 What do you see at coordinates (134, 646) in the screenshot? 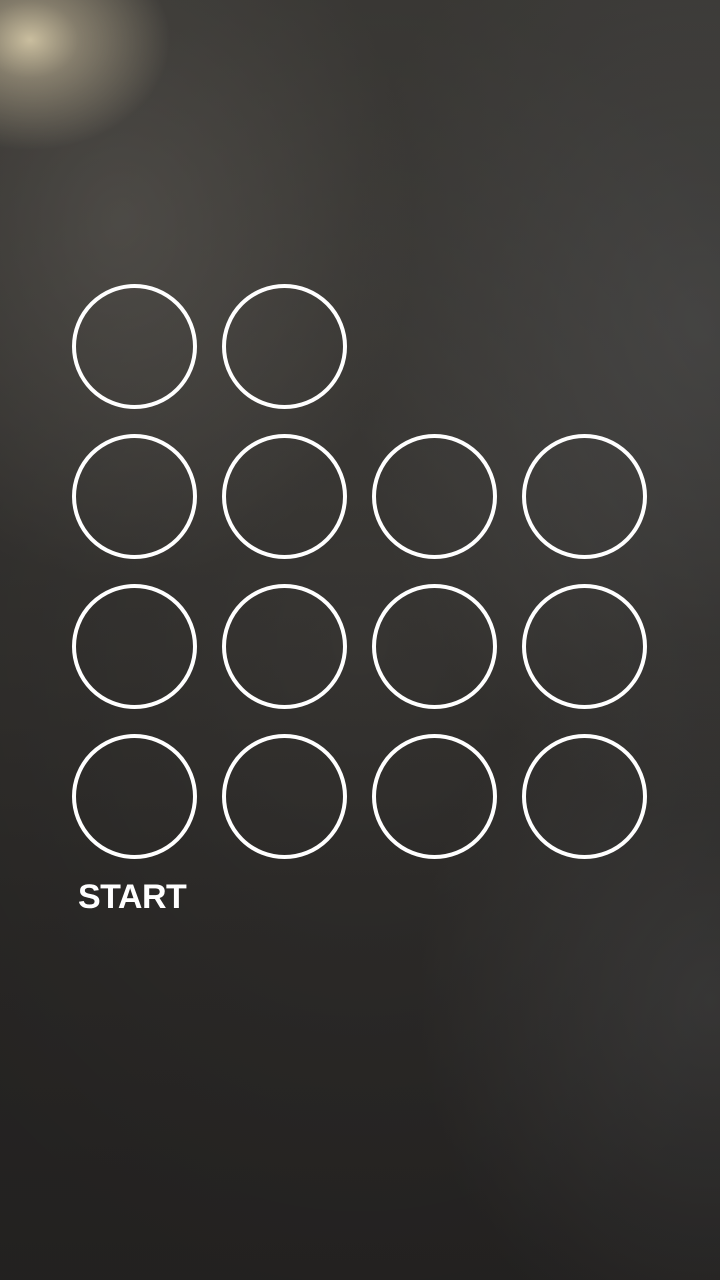
I see `ring-r3-c1` at bounding box center [134, 646].